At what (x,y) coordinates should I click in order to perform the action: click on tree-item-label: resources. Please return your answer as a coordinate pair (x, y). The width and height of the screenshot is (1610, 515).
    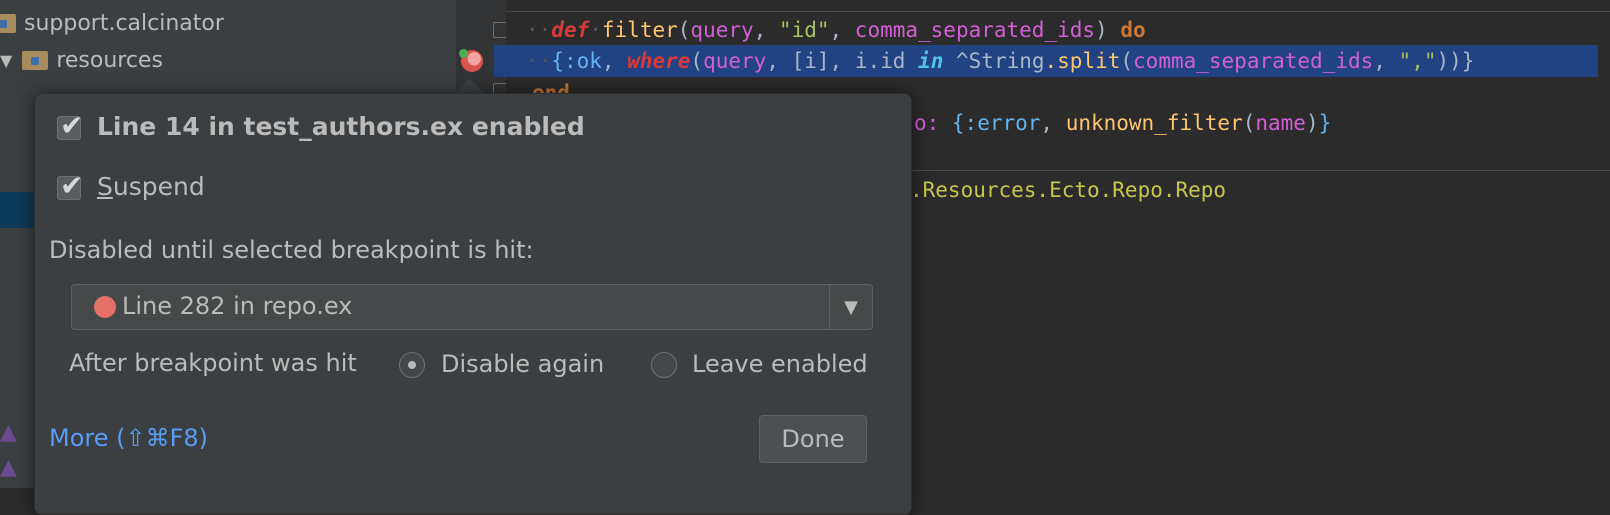
    Looking at the image, I should click on (109, 60).